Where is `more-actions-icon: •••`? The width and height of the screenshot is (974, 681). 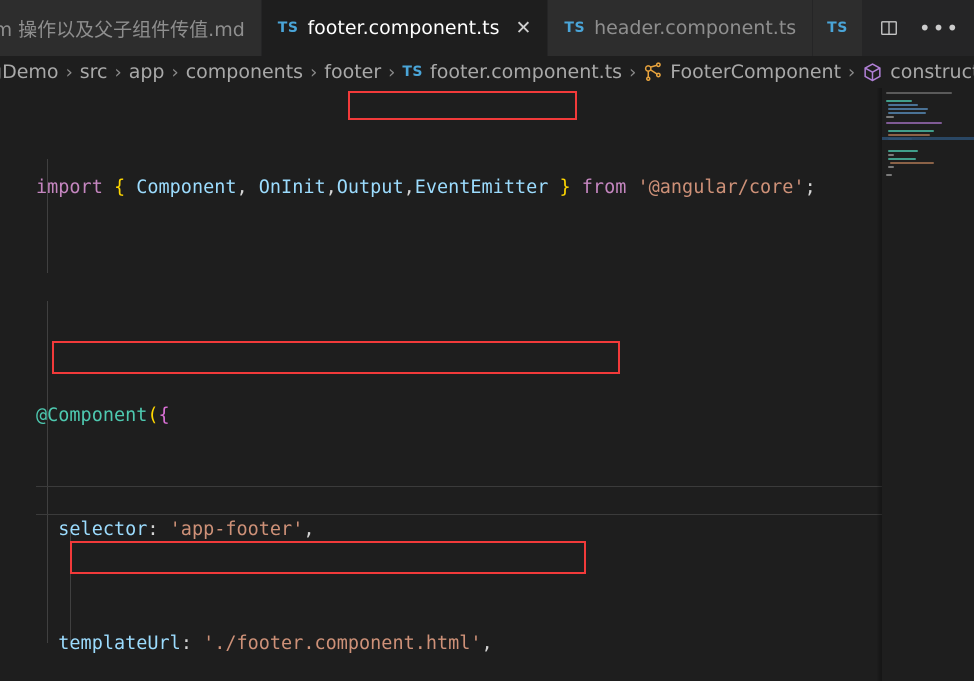
more-actions-icon: ••• is located at coordinates (939, 28).